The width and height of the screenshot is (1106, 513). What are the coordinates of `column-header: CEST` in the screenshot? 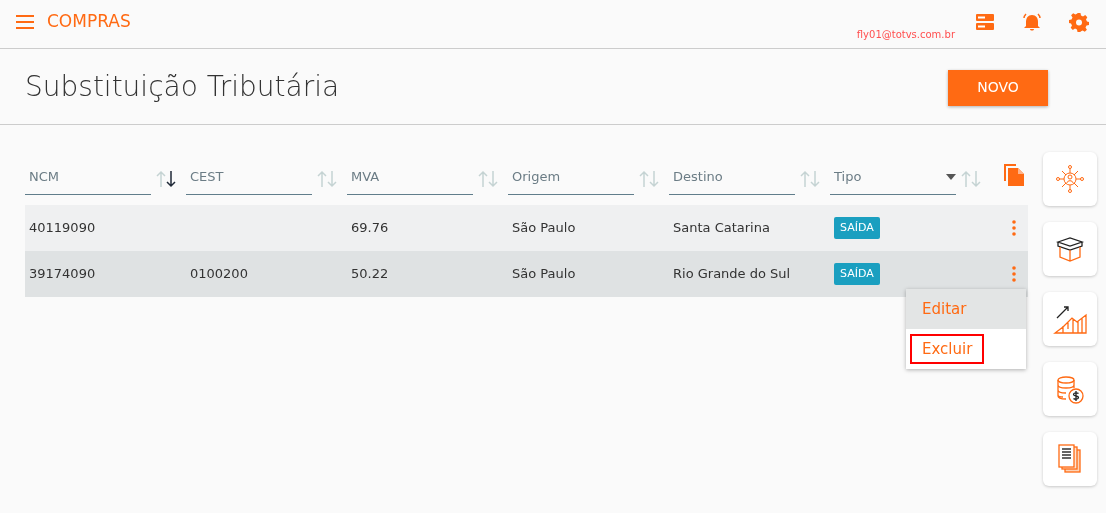 It's located at (249, 177).